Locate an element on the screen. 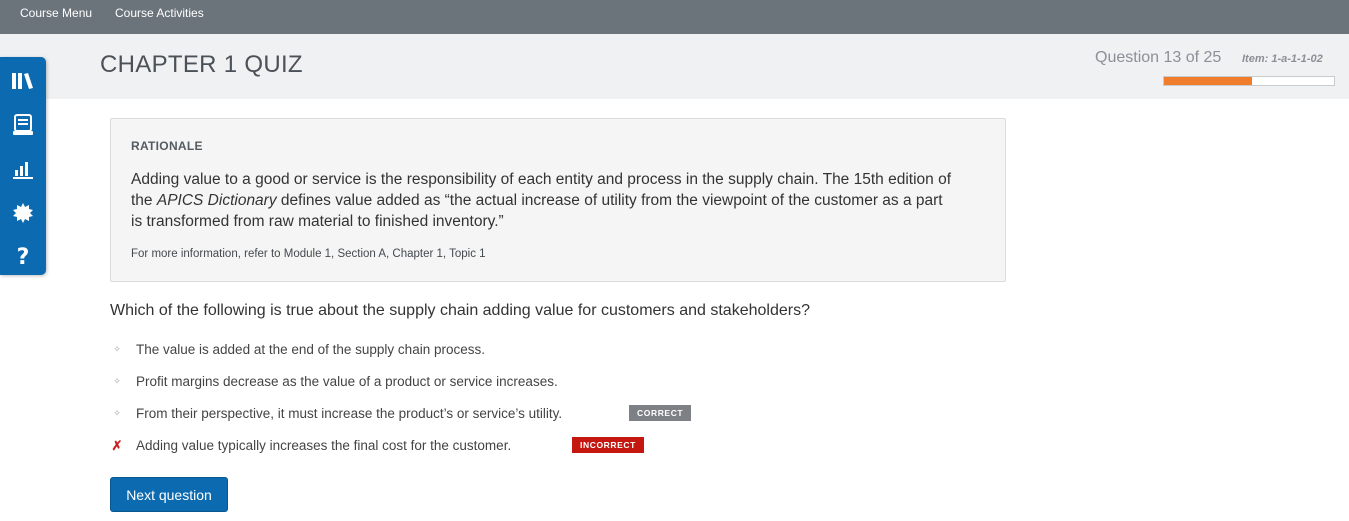 The width and height of the screenshot is (1349, 521). rationale-dictionary-title: APICS Dictionary is located at coordinates (216, 200).